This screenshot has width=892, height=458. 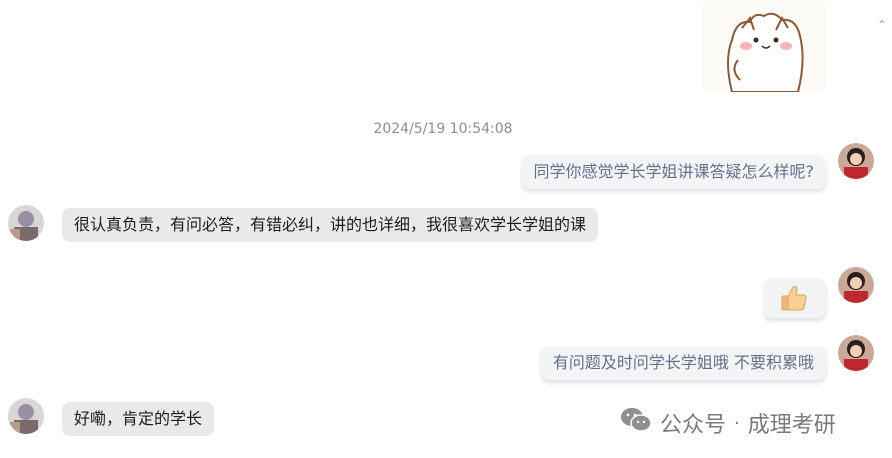 What do you see at coordinates (791, 425) in the screenshot?
I see `watermark-account: 成理考研` at bounding box center [791, 425].